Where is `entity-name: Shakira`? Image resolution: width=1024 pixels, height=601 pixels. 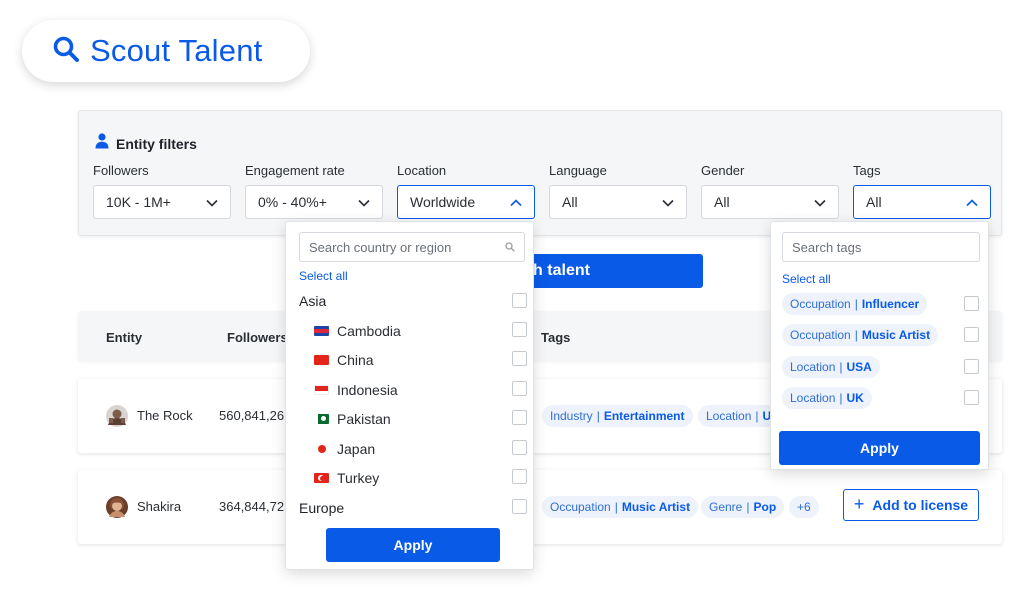 entity-name: Shakira is located at coordinates (159, 506).